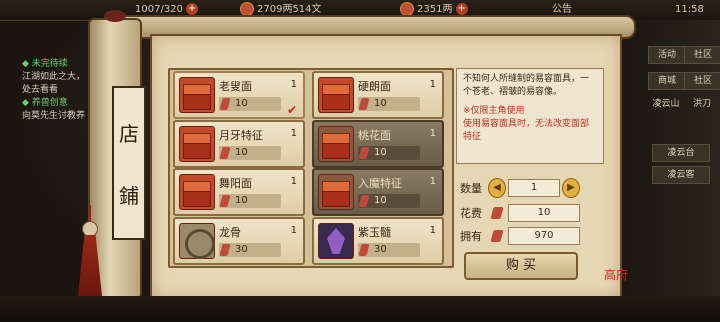  Describe the element at coordinates (247, 9) in the screenshot. I see `coin-icon` at that location.